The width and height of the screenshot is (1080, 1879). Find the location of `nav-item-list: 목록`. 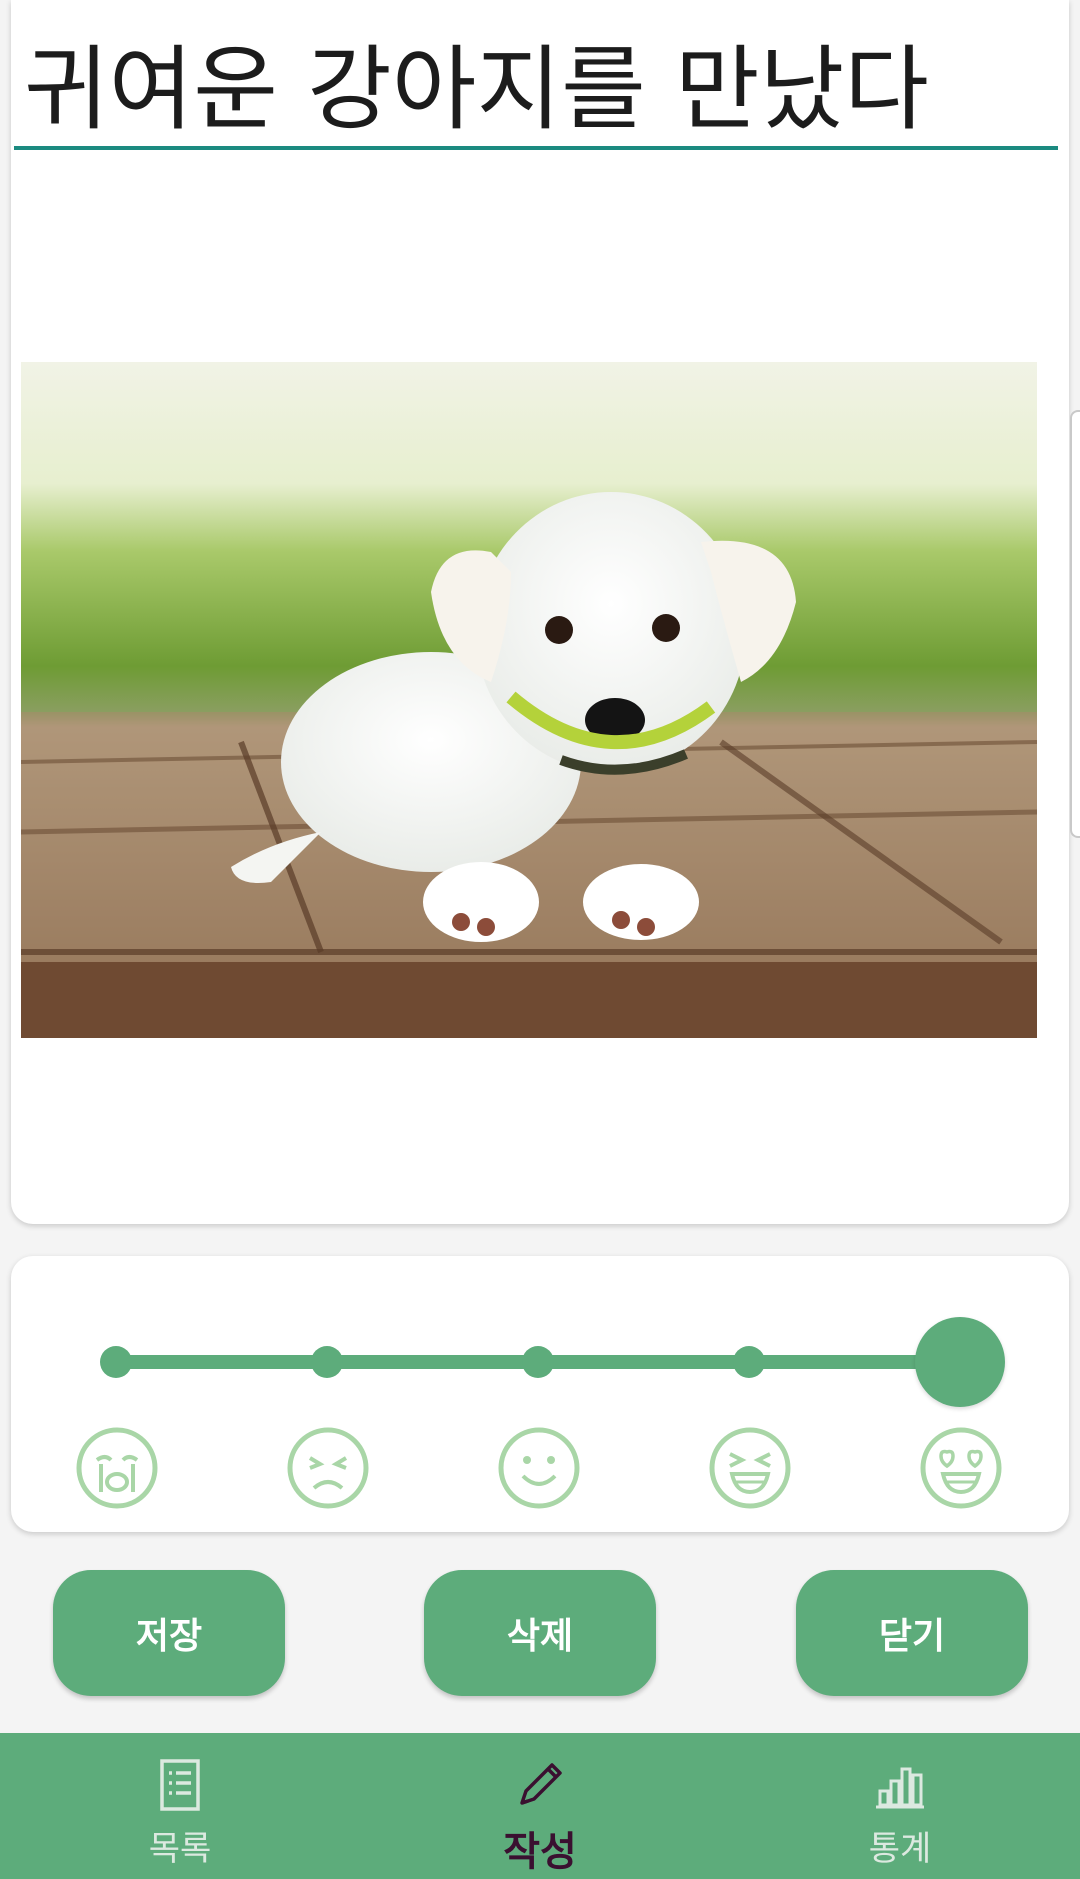

nav-item-list: 목록 is located at coordinates (180, 1806).